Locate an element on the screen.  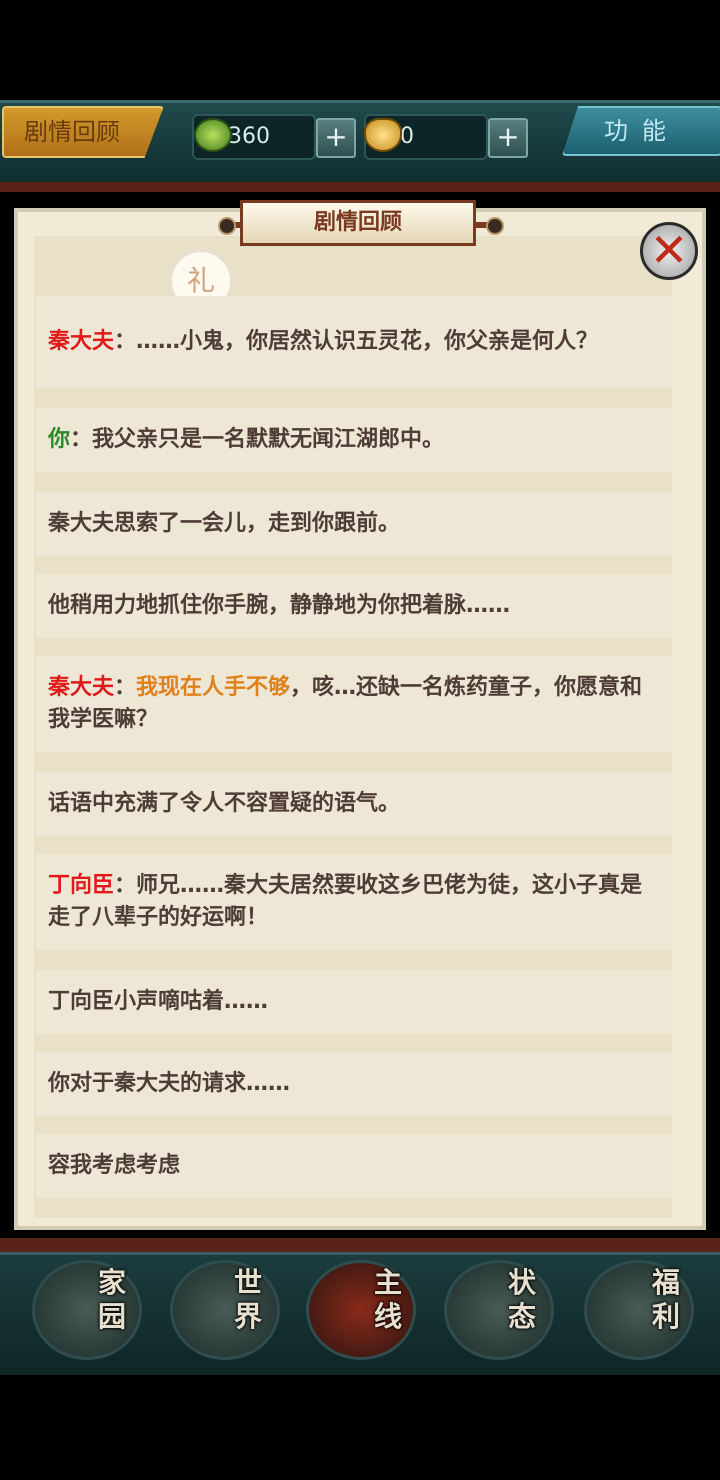
gold-count: 0 is located at coordinates (407, 136).